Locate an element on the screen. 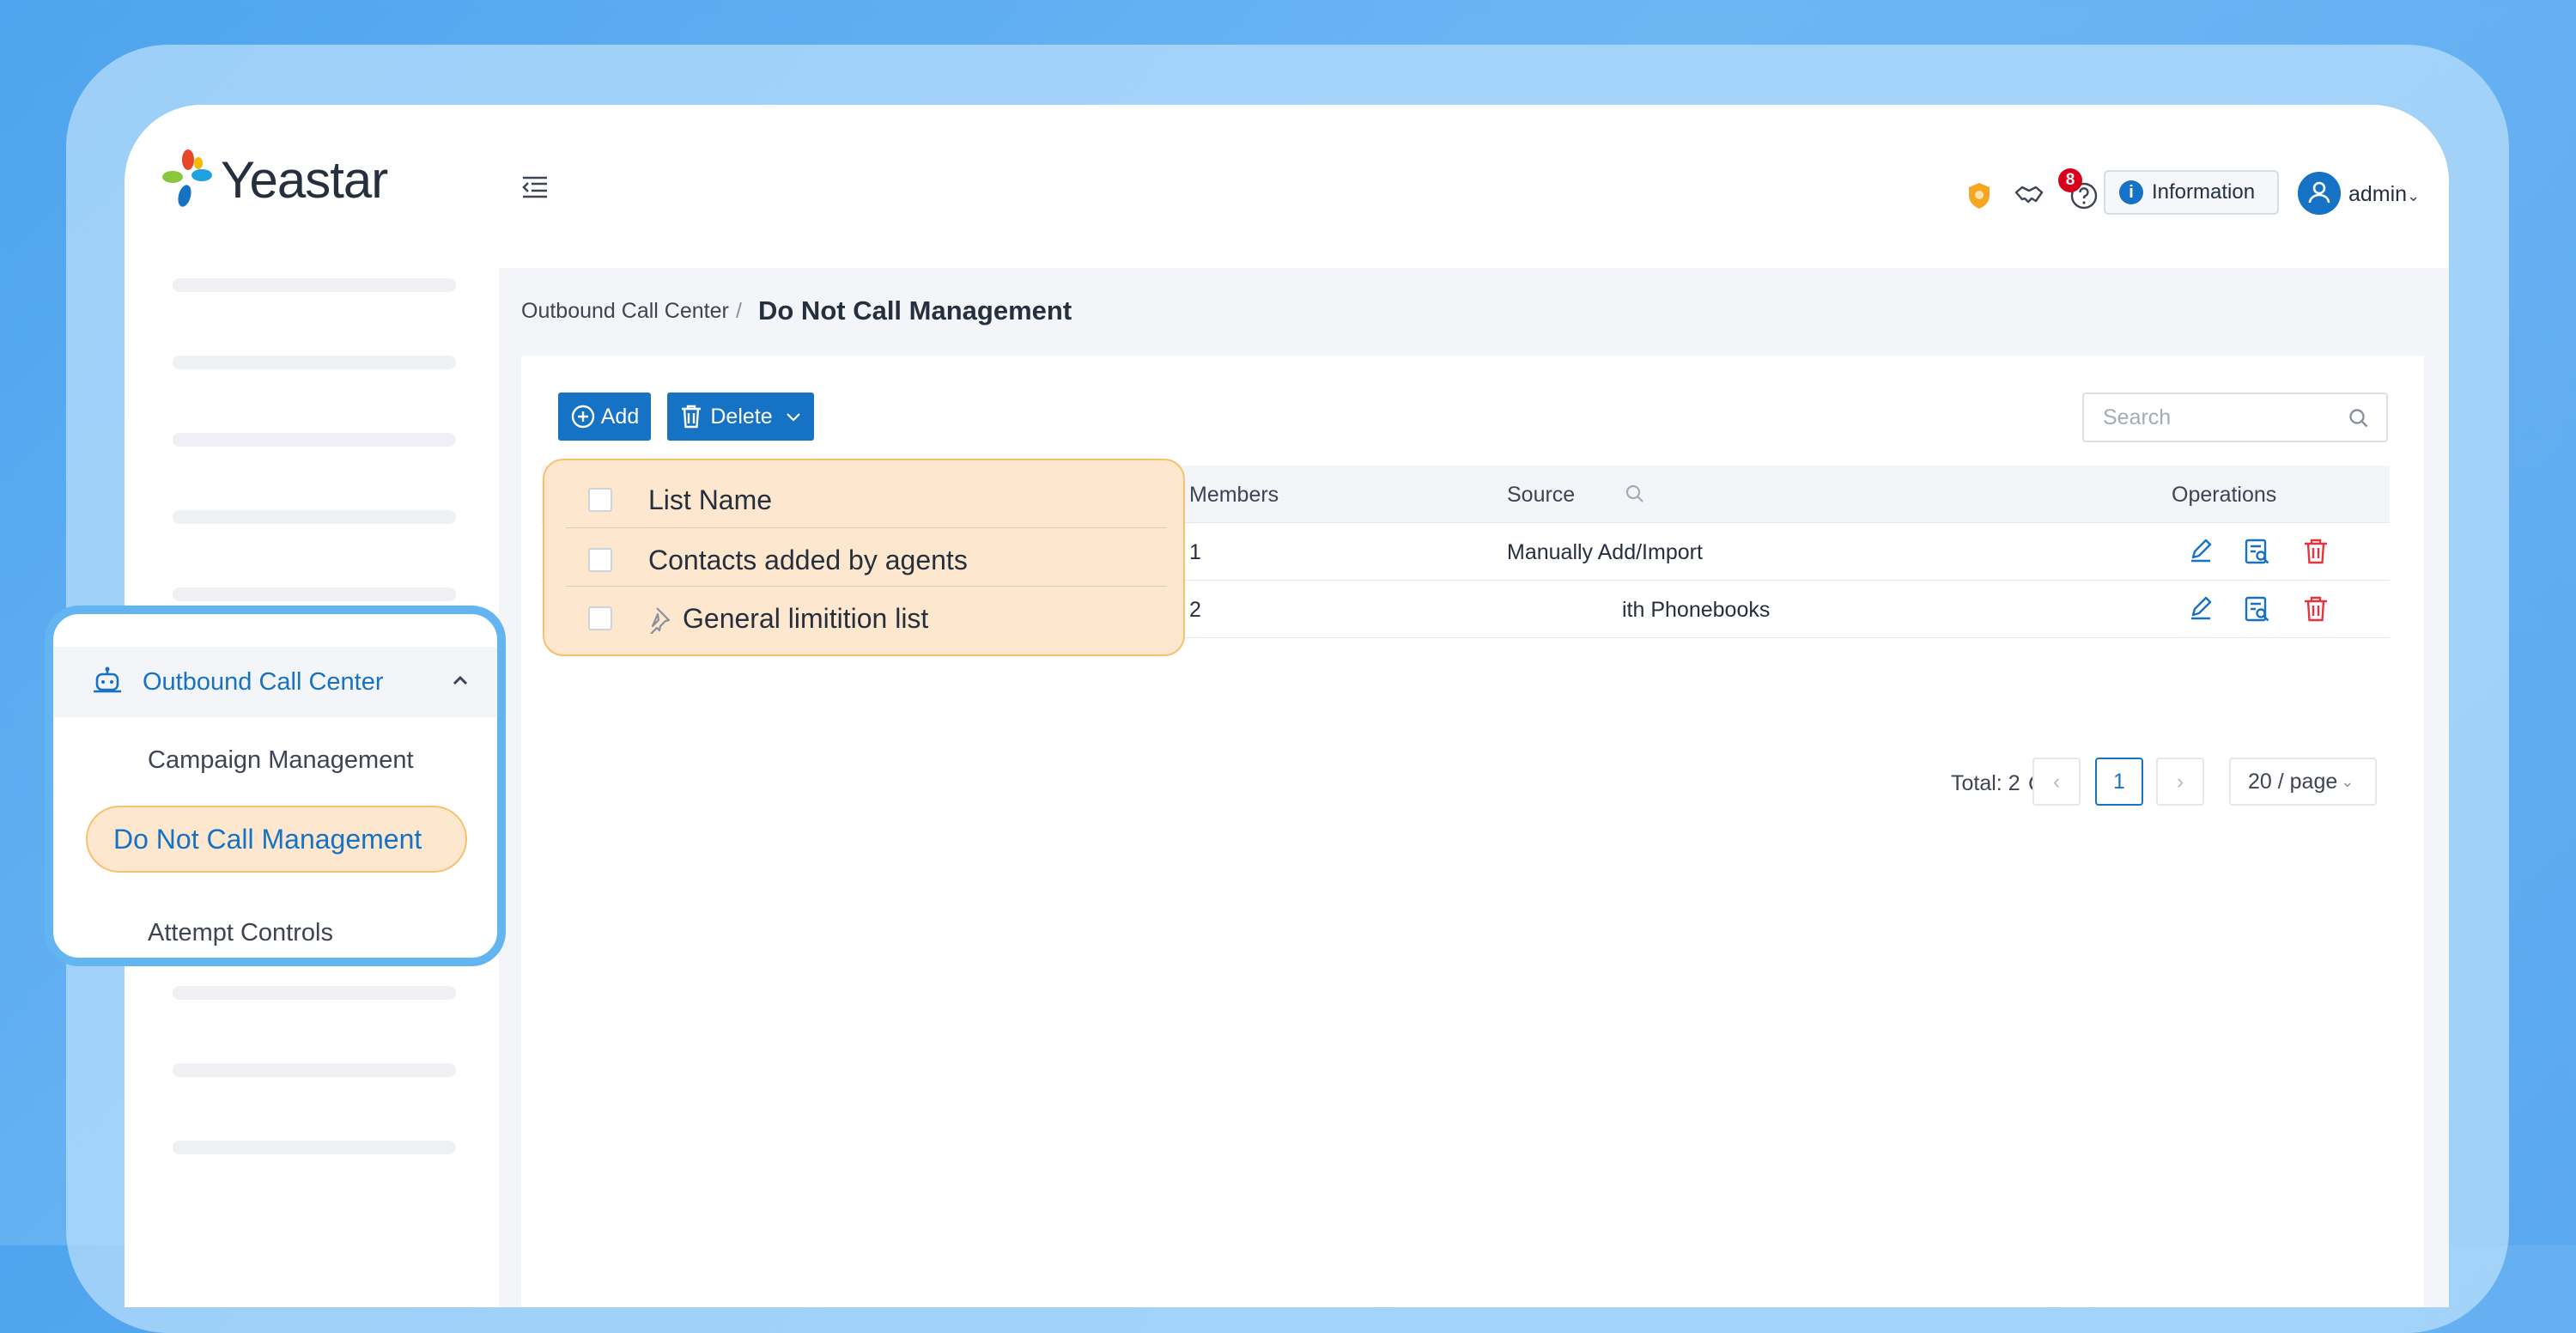 This screenshot has height=1333, width=2576. chevron-up-icon is located at coordinates (461, 680).